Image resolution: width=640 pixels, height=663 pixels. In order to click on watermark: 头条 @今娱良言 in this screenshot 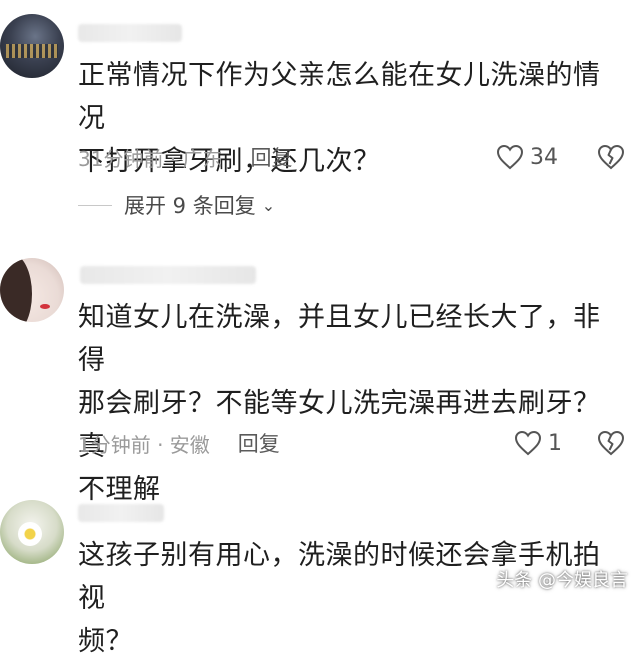, I will do `click(562, 580)`.